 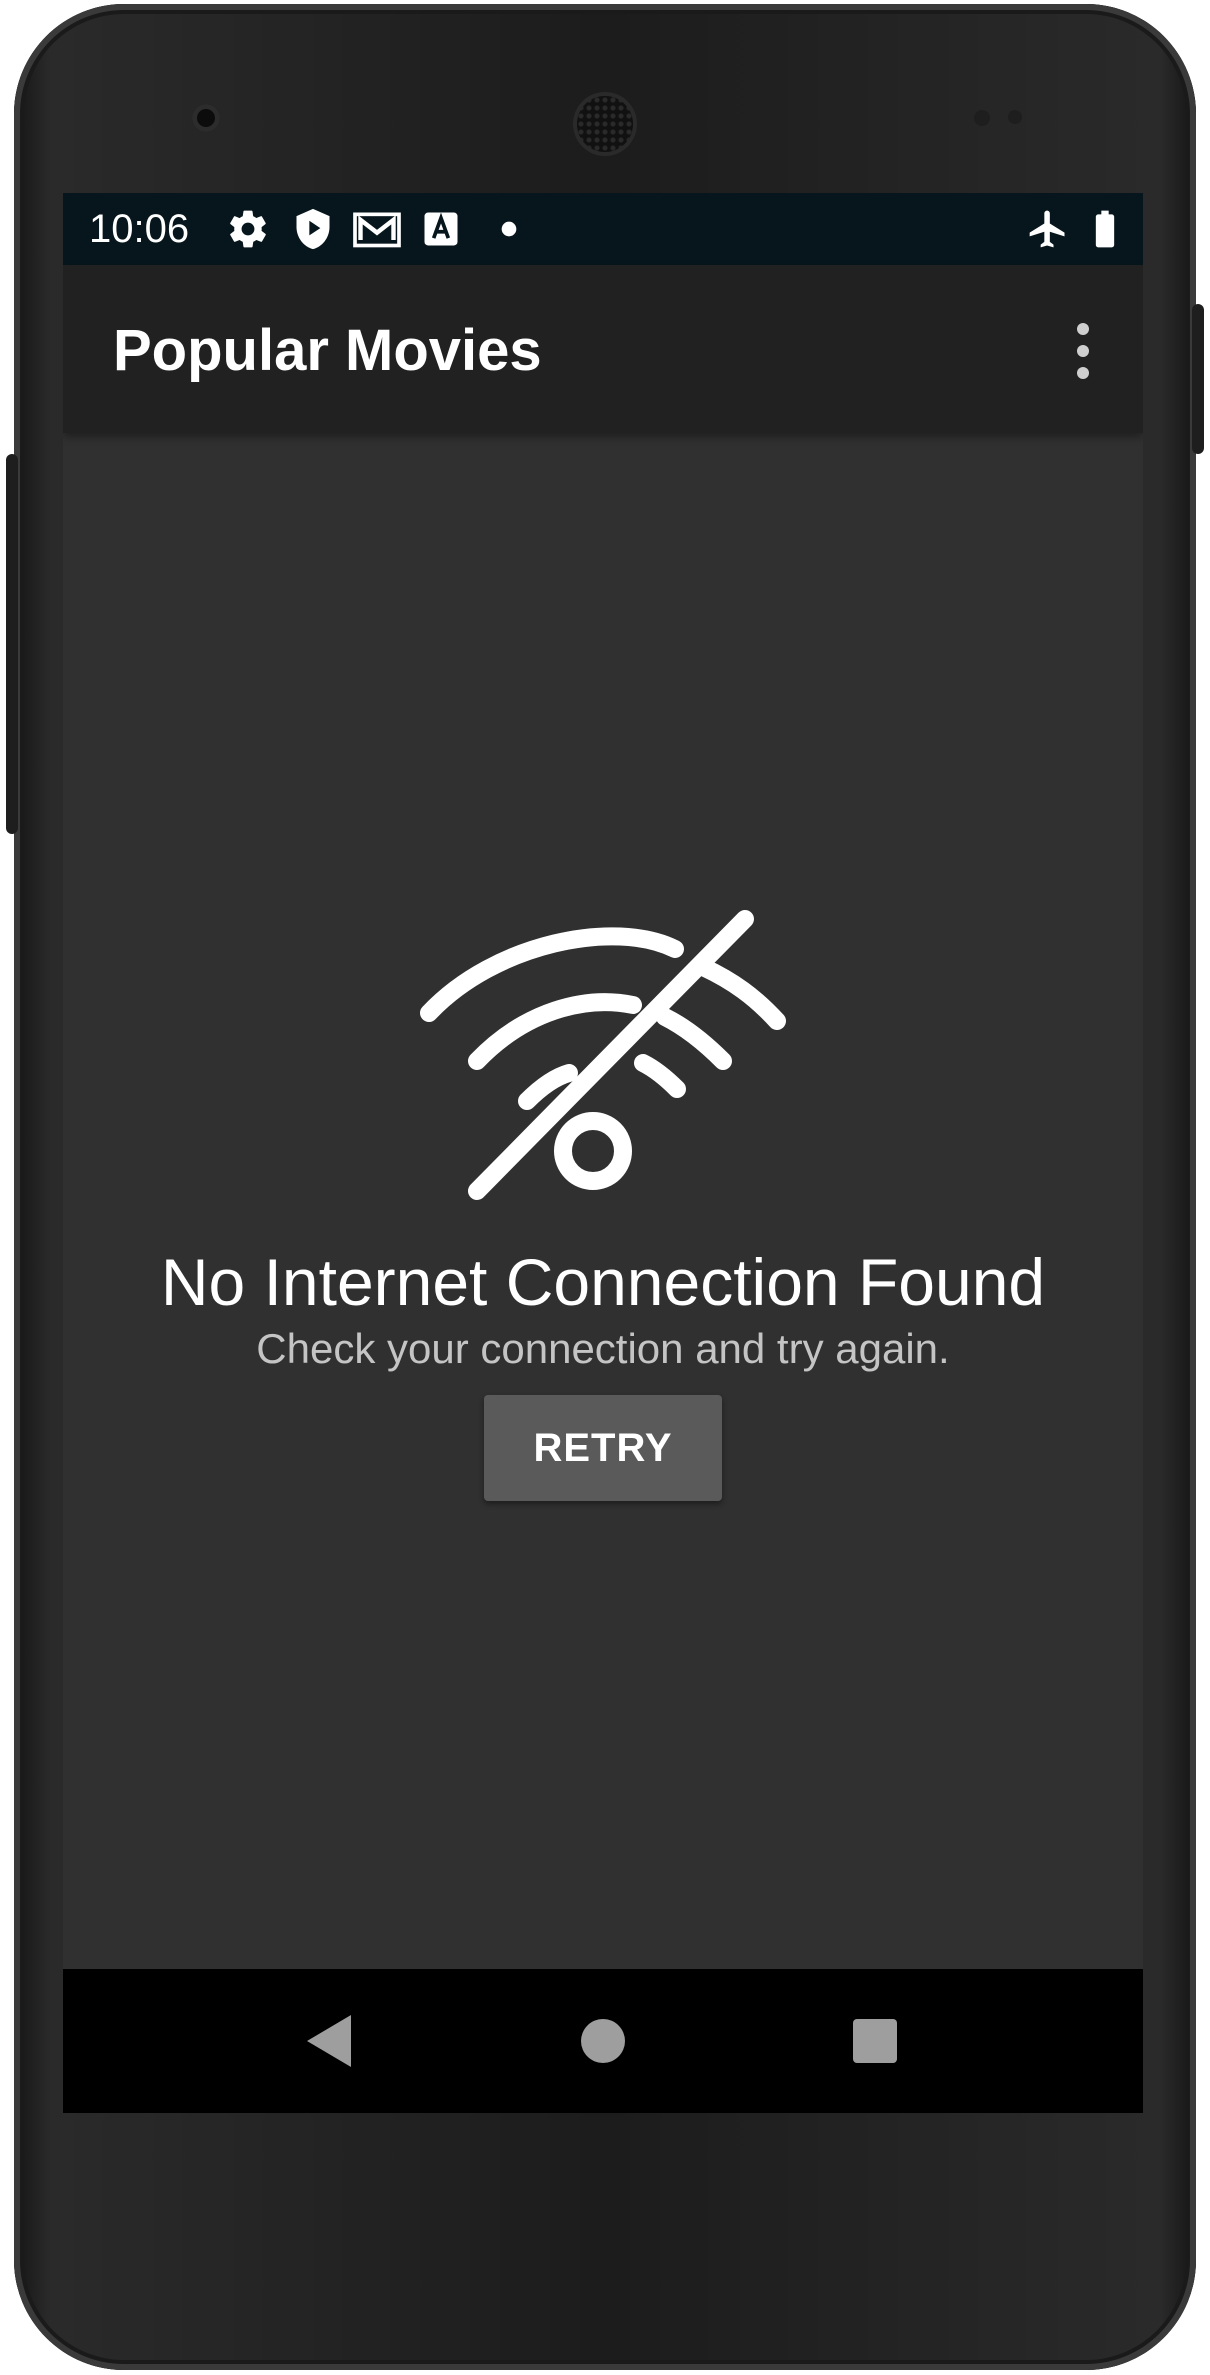 What do you see at coordinates (441, 229) in the screenshot?
I see `font-a-icon` at bounding box center [441, 229].